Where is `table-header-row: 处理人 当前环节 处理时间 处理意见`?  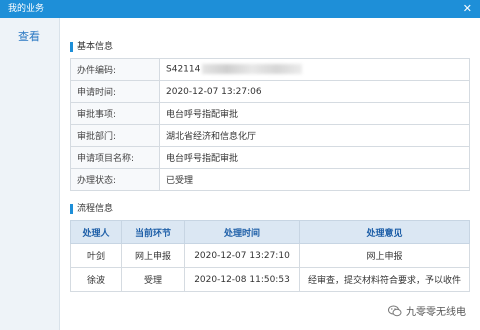 table-header-row: 处理人 当前环节 处理时间 处理意见 is located at coordinates (270, 232).